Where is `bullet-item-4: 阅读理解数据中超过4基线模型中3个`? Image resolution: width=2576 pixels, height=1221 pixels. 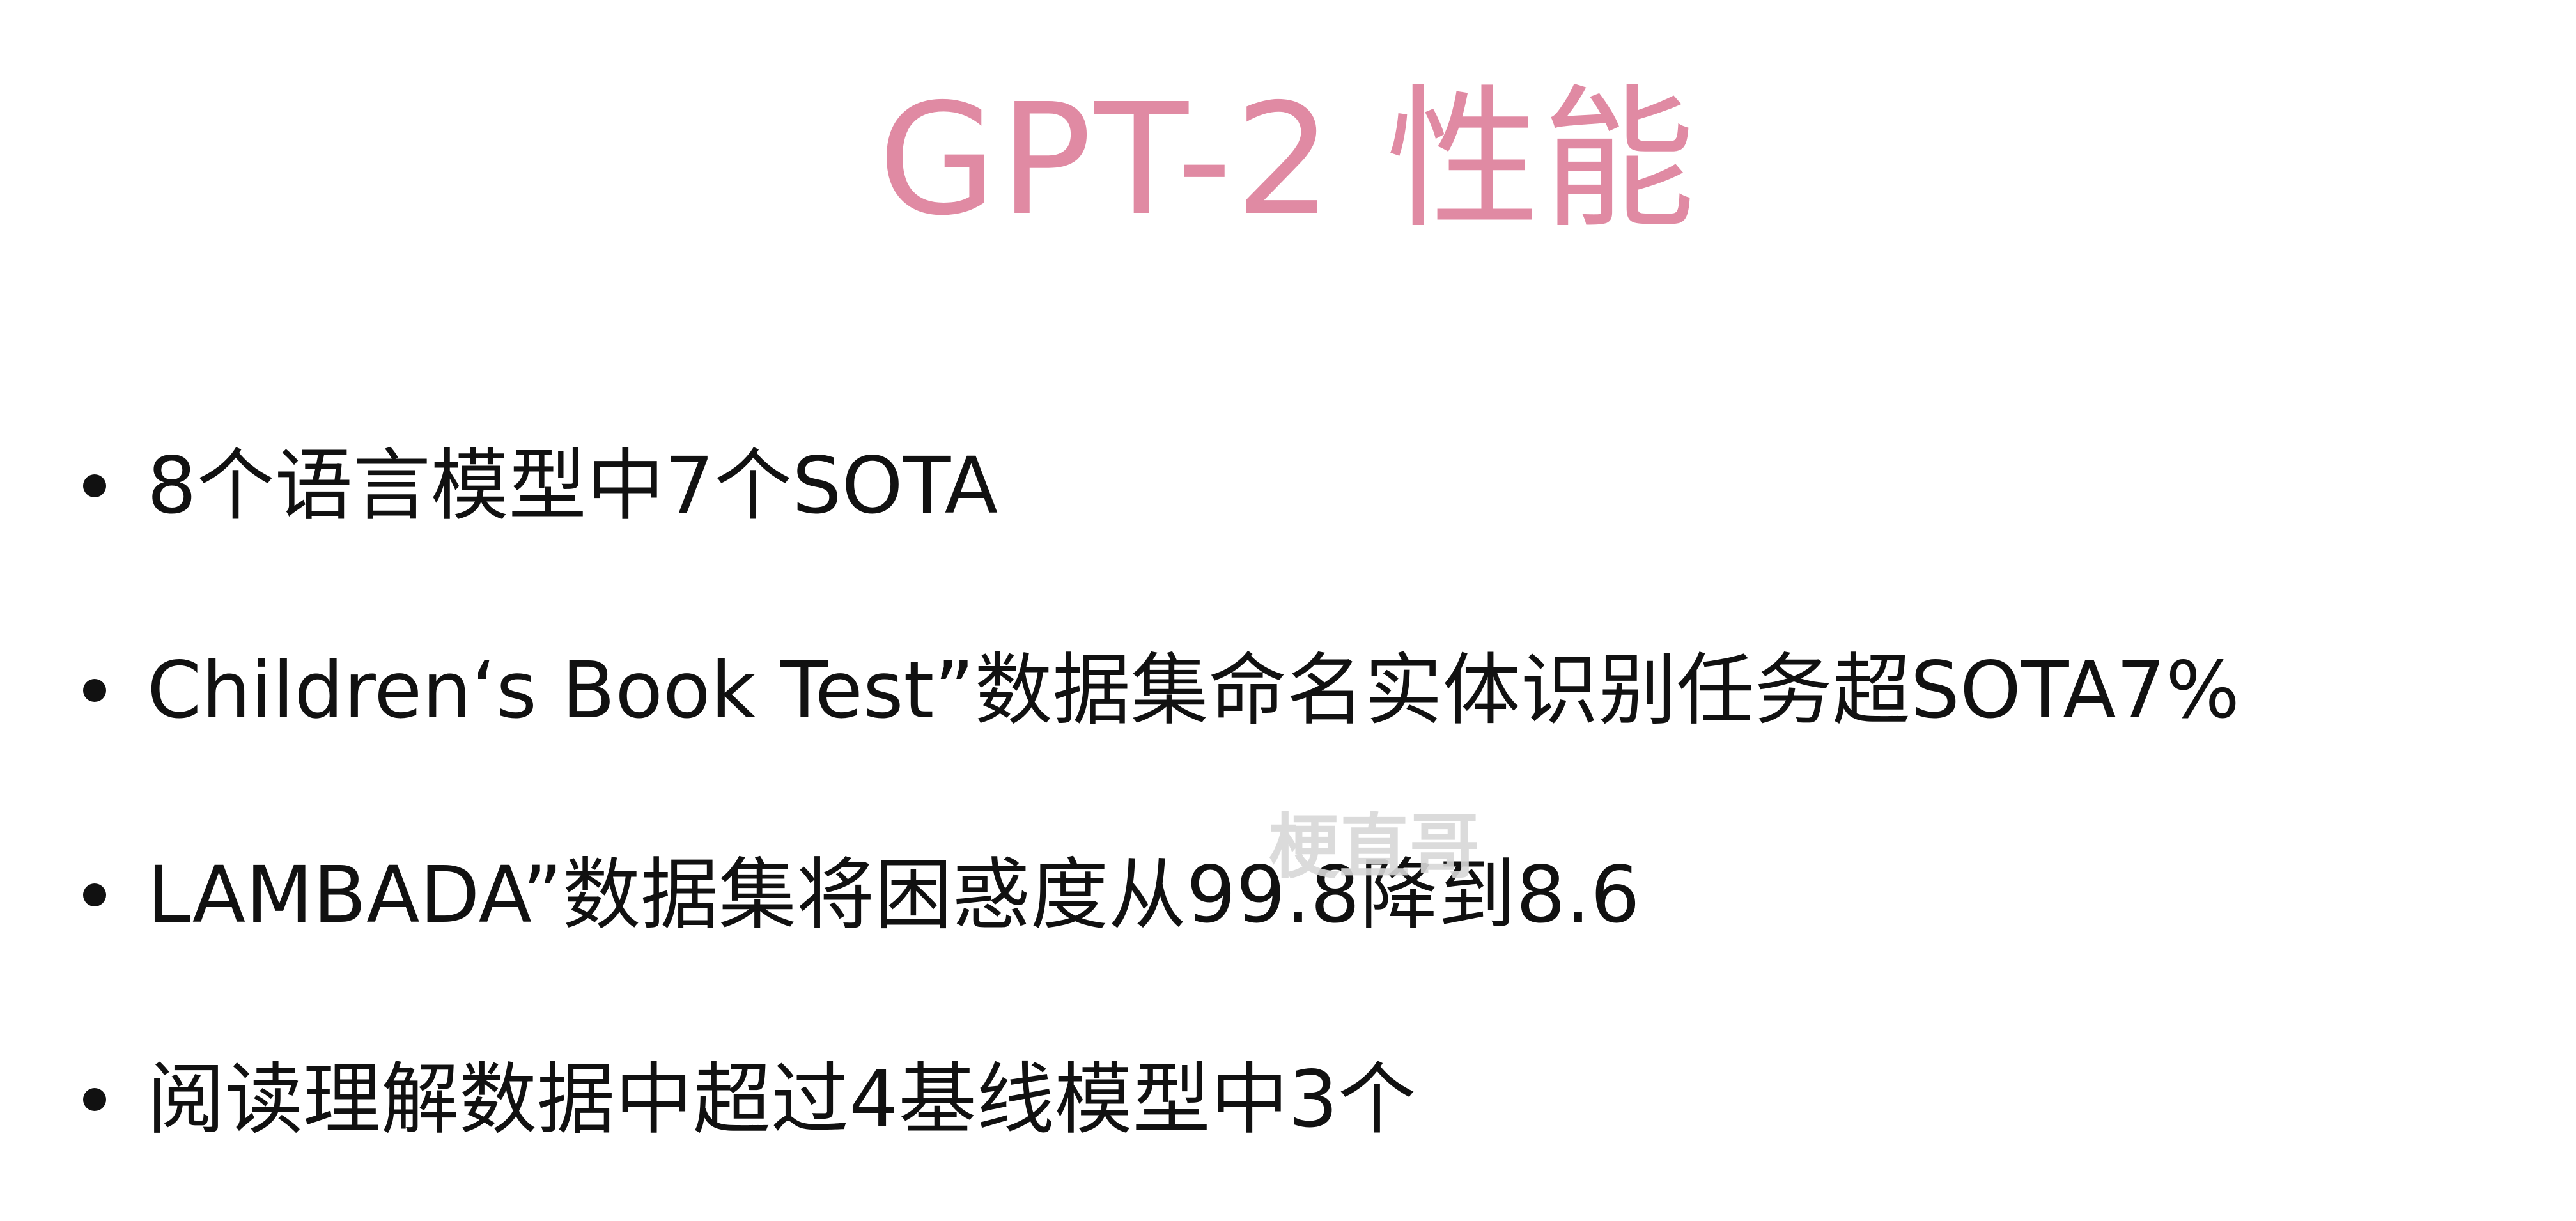
bullet-item-4: 阅读理解数据中超过4基线模型中3个 is located at coordinates (1297, 1128).